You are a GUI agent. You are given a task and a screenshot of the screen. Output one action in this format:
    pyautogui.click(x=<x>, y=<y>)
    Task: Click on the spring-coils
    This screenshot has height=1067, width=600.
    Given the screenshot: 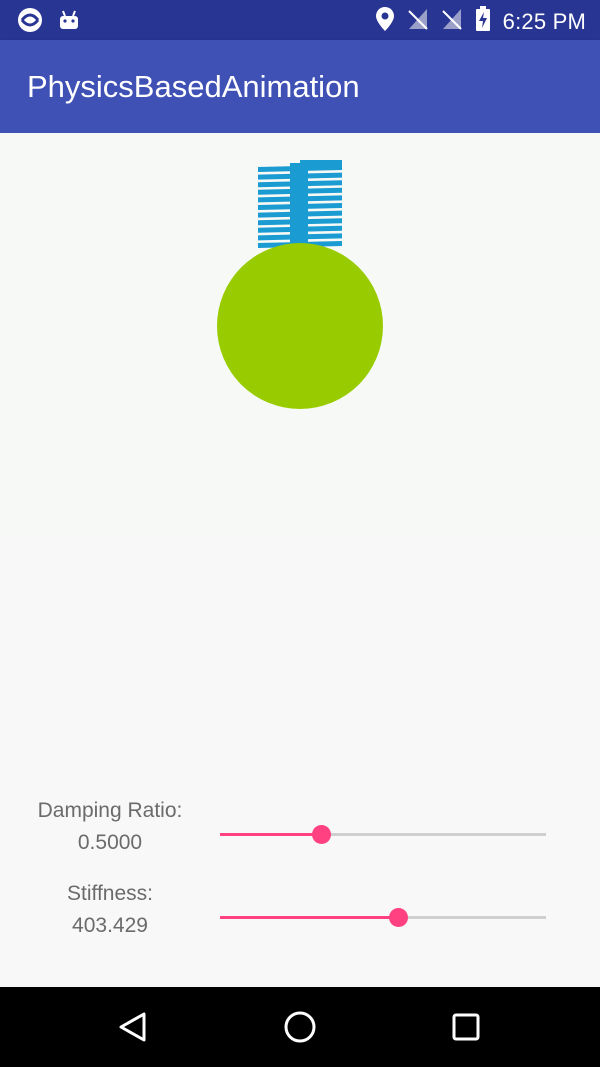 What is the action you would take?
    pyautogui.click(x=300, y=208)
    